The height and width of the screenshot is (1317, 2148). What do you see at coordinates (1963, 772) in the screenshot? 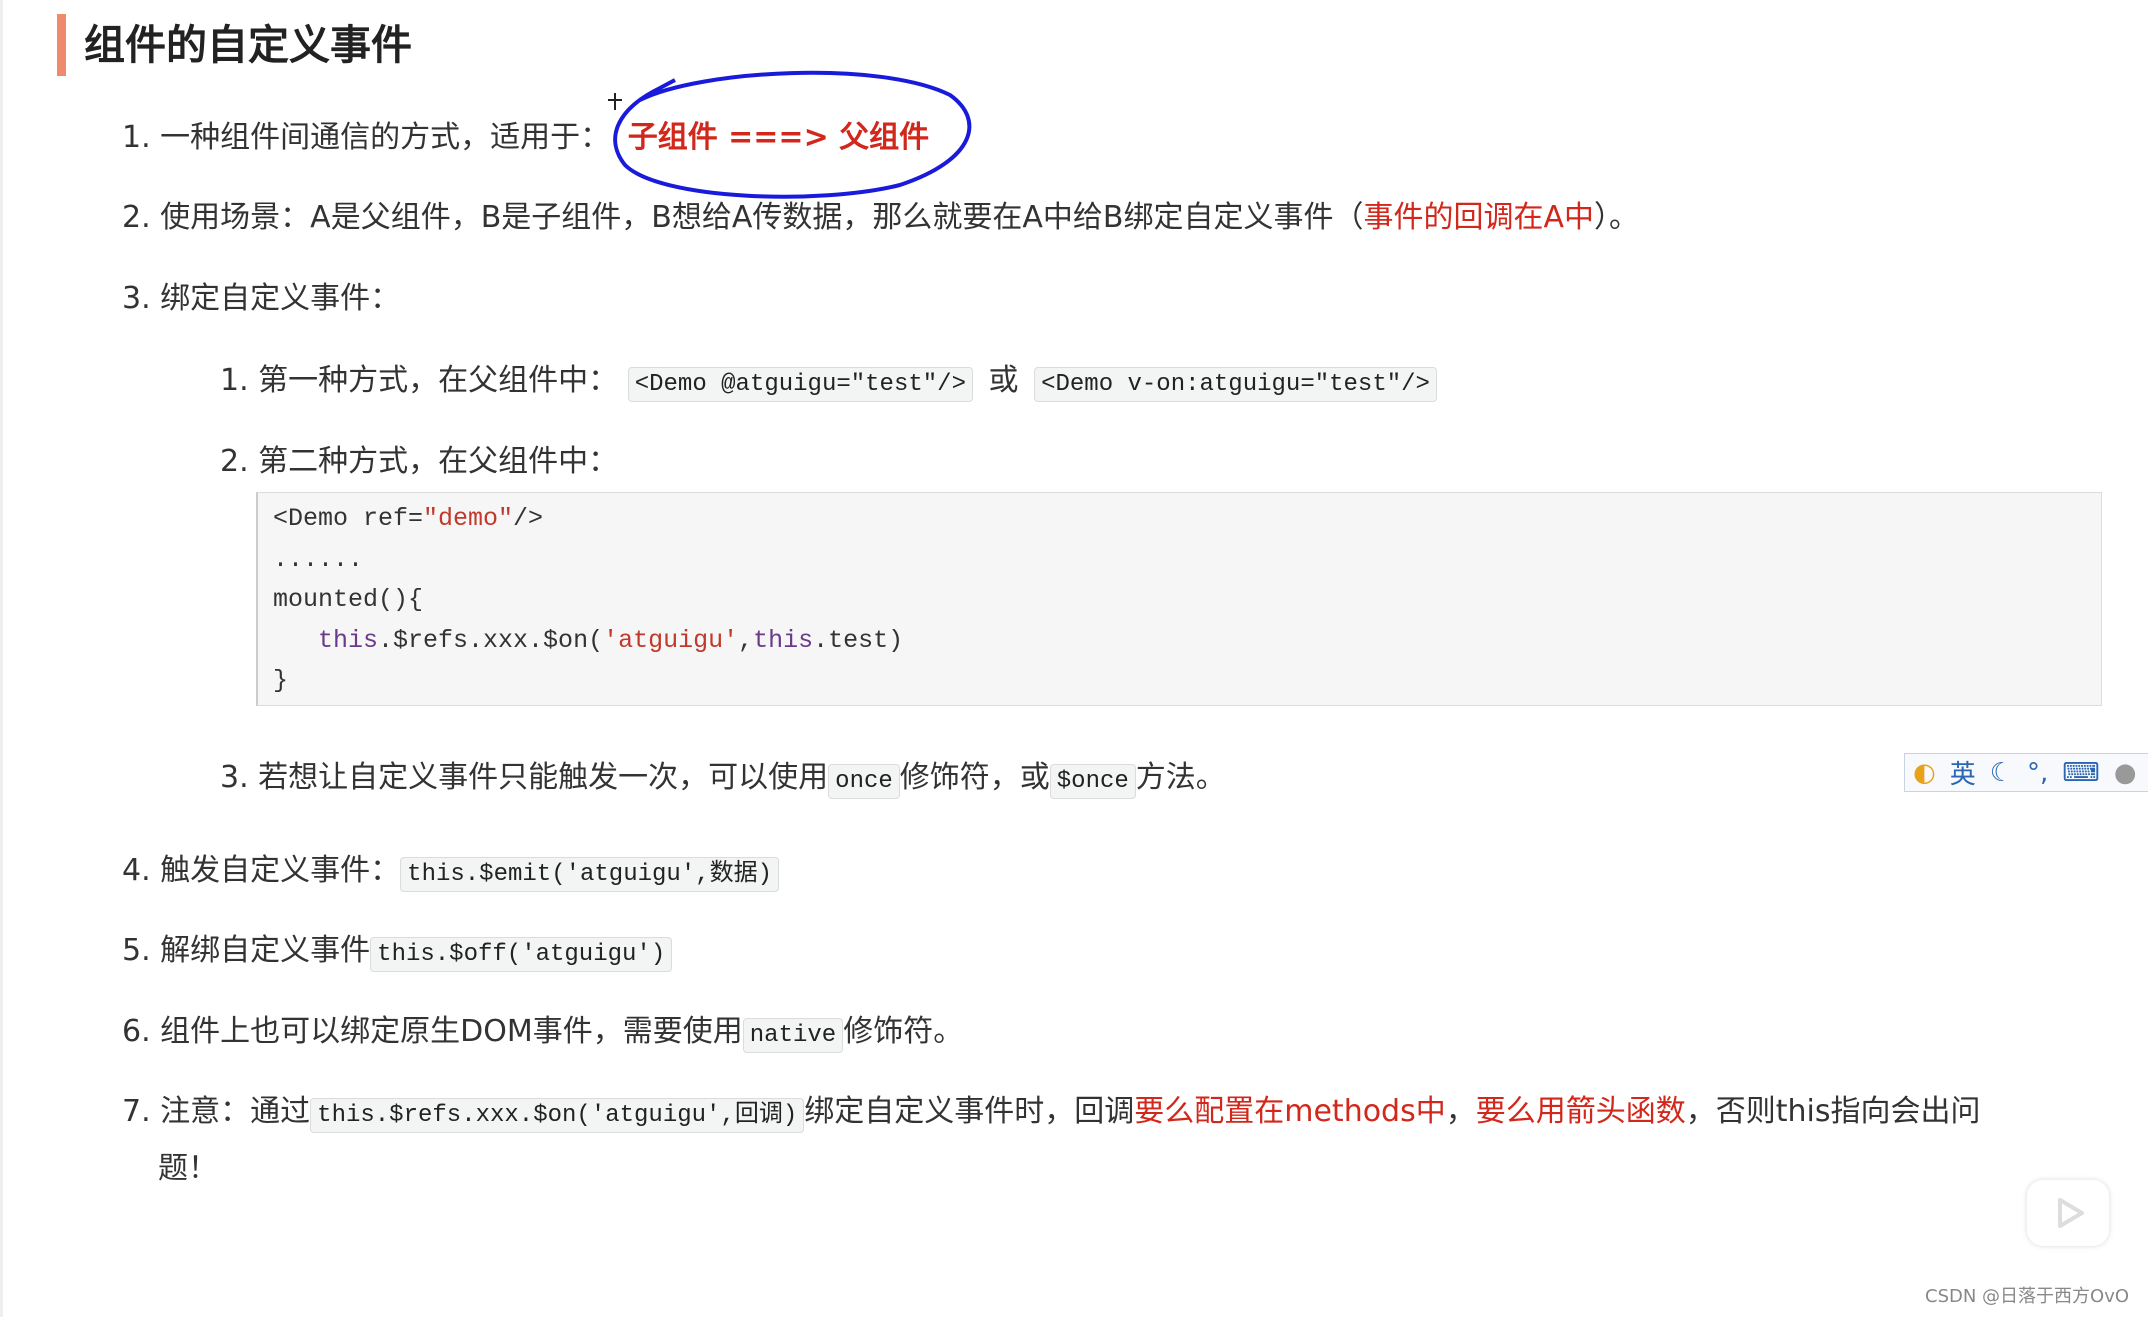
I see `ime-lang: 英` at bounding box center [1963, 772].